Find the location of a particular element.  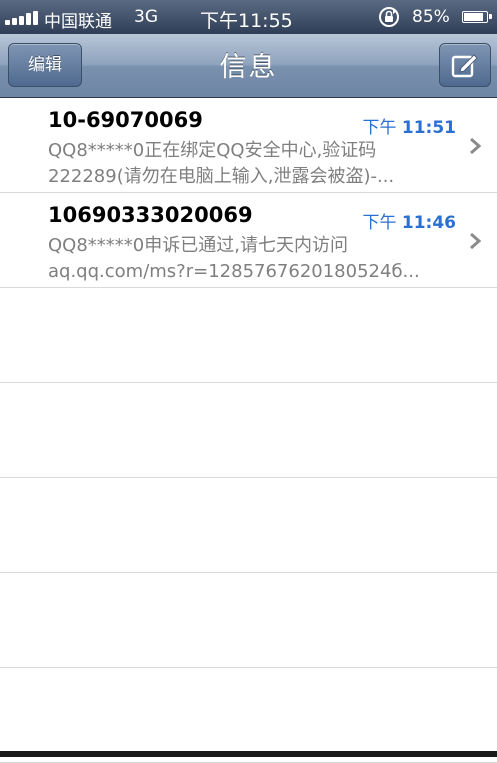

navigation-bar: 编辑 信息 is located at coordinates (248, 66).